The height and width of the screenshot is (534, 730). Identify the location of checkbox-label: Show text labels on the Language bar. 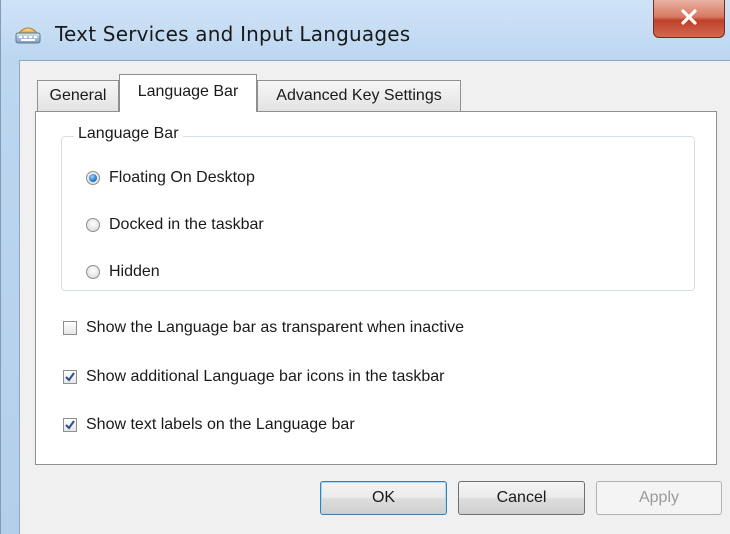
(220, 424).